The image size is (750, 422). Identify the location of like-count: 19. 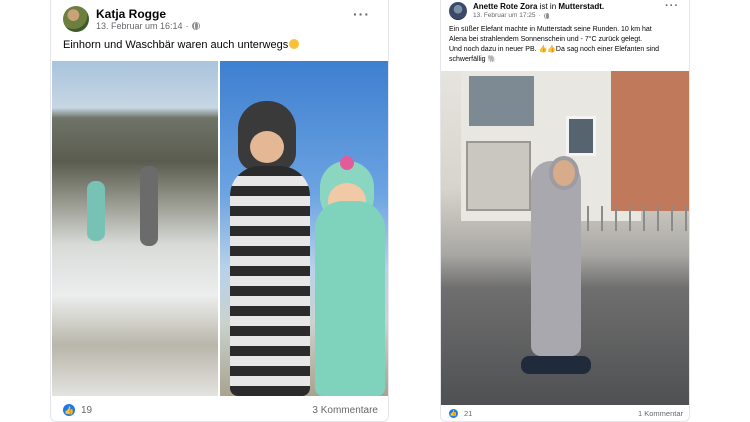
(86, 410).